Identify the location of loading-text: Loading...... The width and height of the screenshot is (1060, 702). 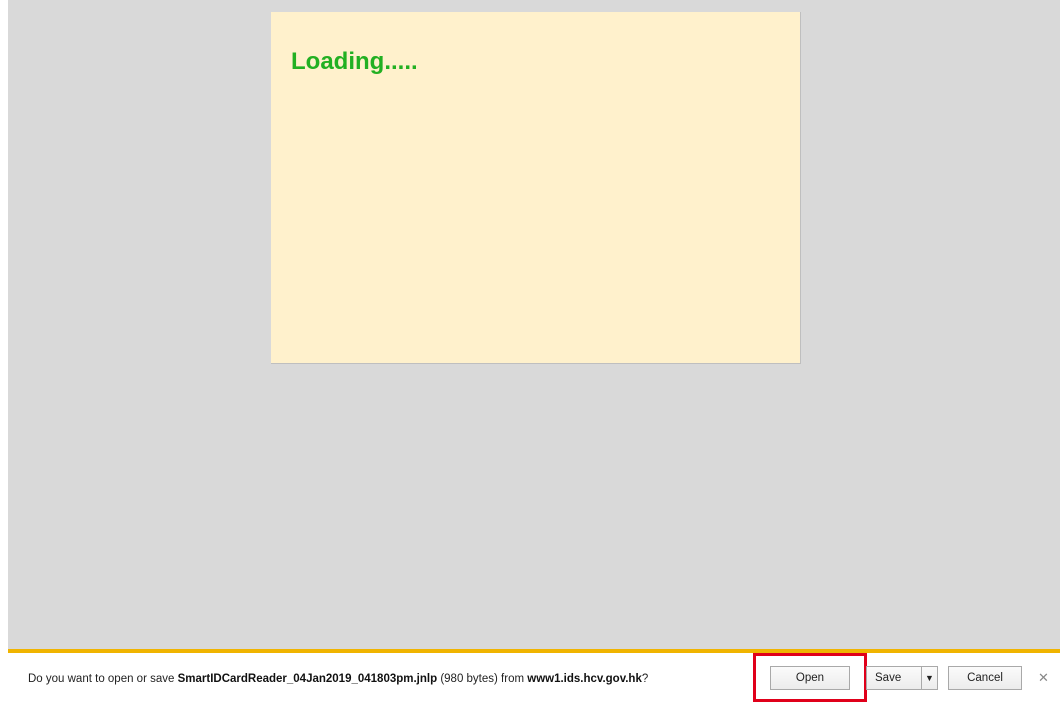
(354, 61).